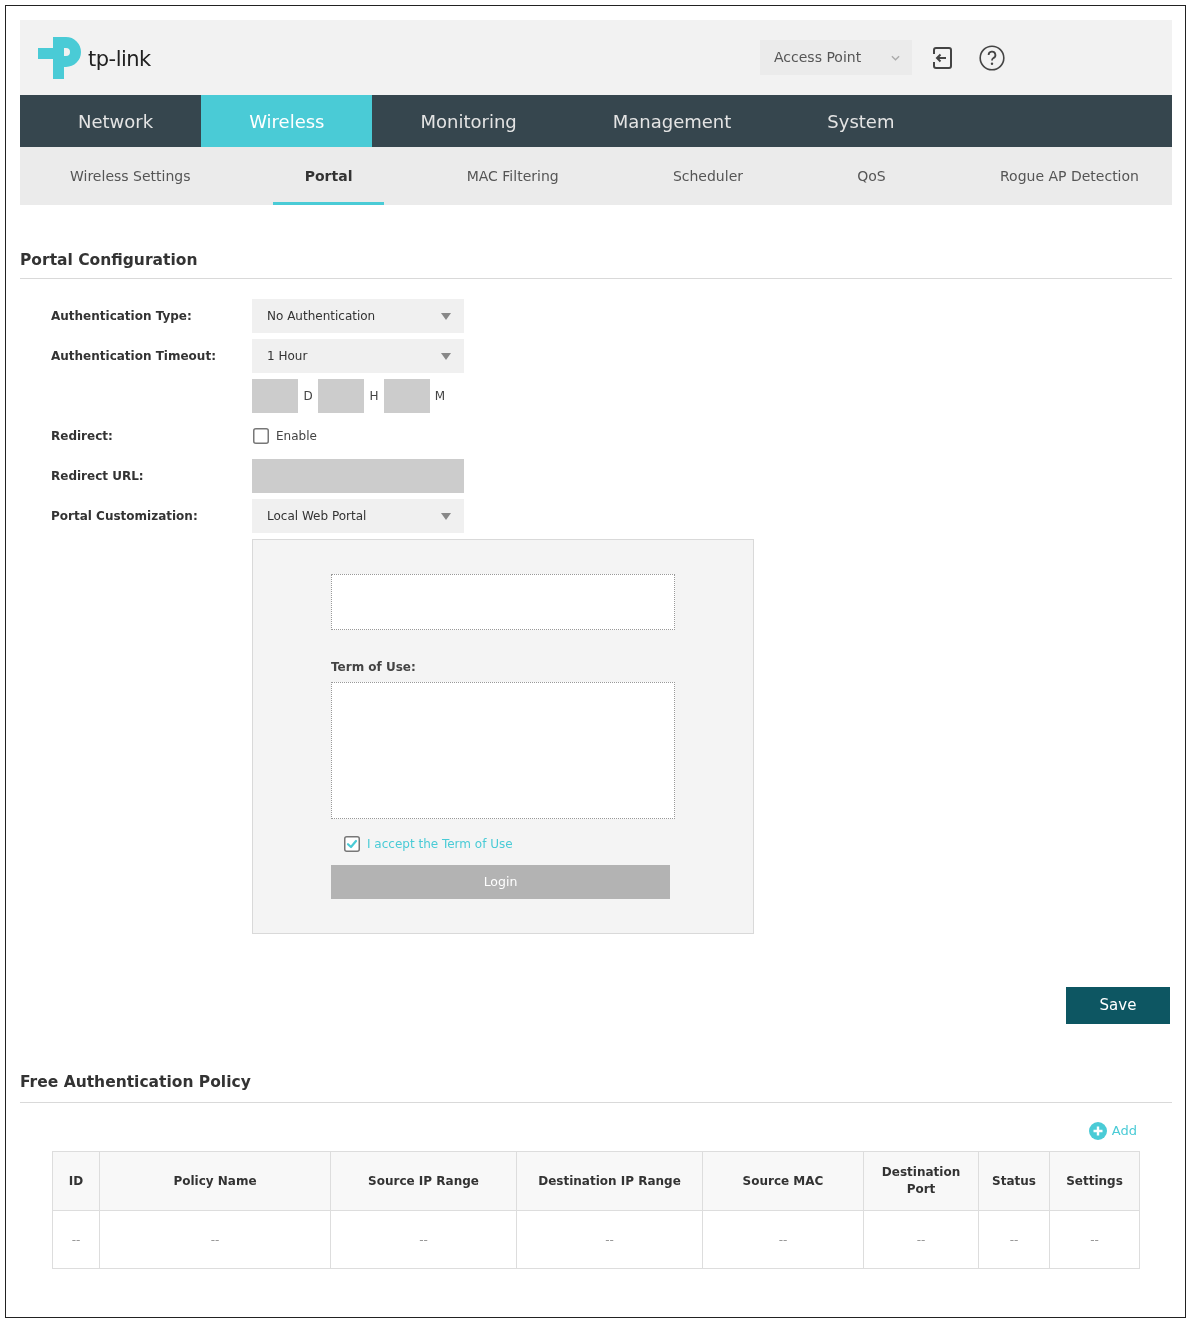  What do you see at coordinates (1014, 1181) in the screenshot?
I see `column-header: Status` at bounding box center [1014, 1181].